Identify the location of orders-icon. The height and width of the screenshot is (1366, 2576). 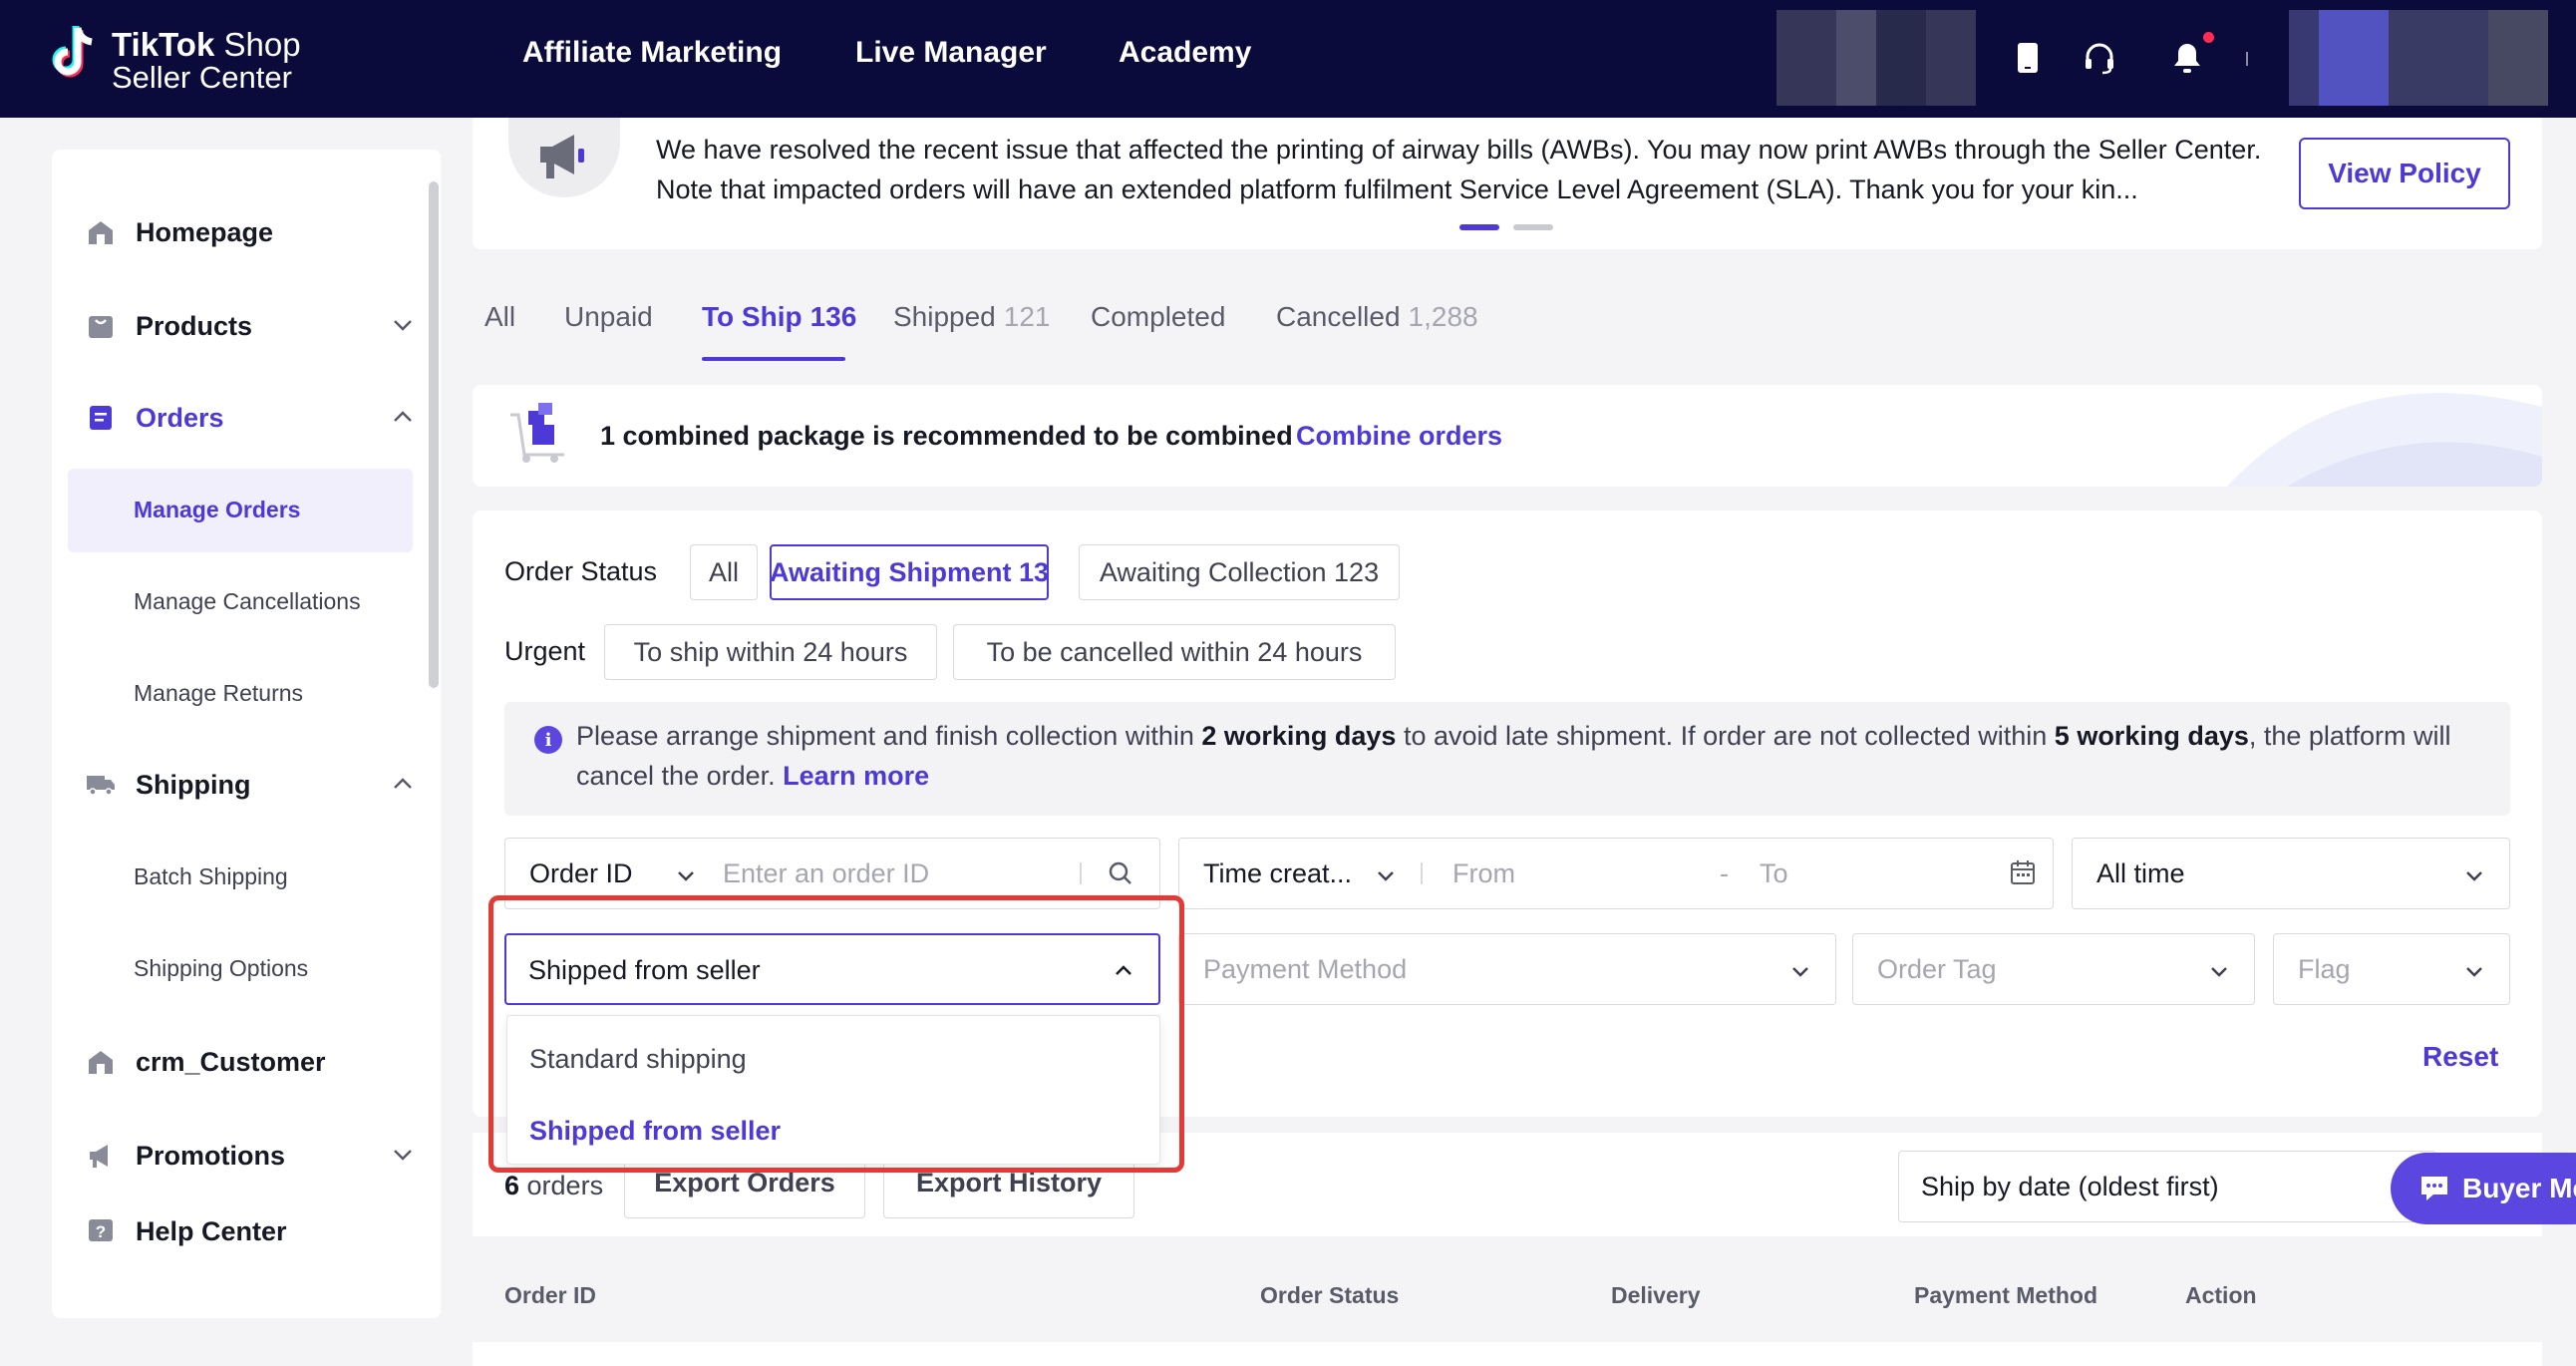
(101, 418).